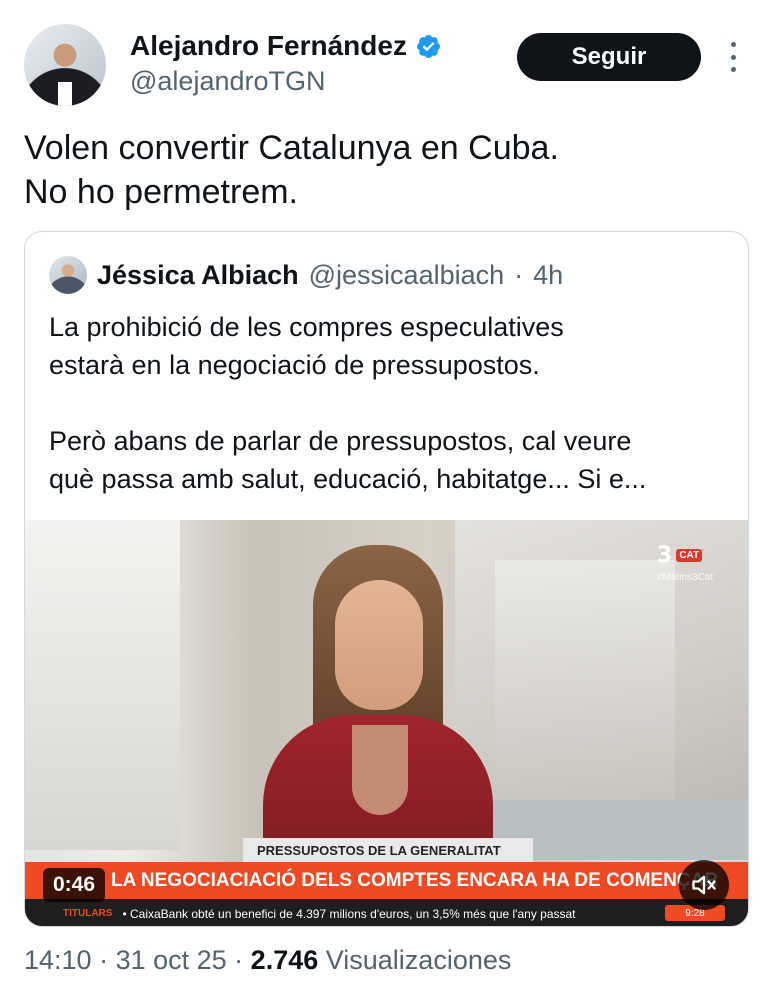  Describe the element at coordinates (228, 81) in the screenshot. I see `author-handle: @alejandroTGN` at that location.